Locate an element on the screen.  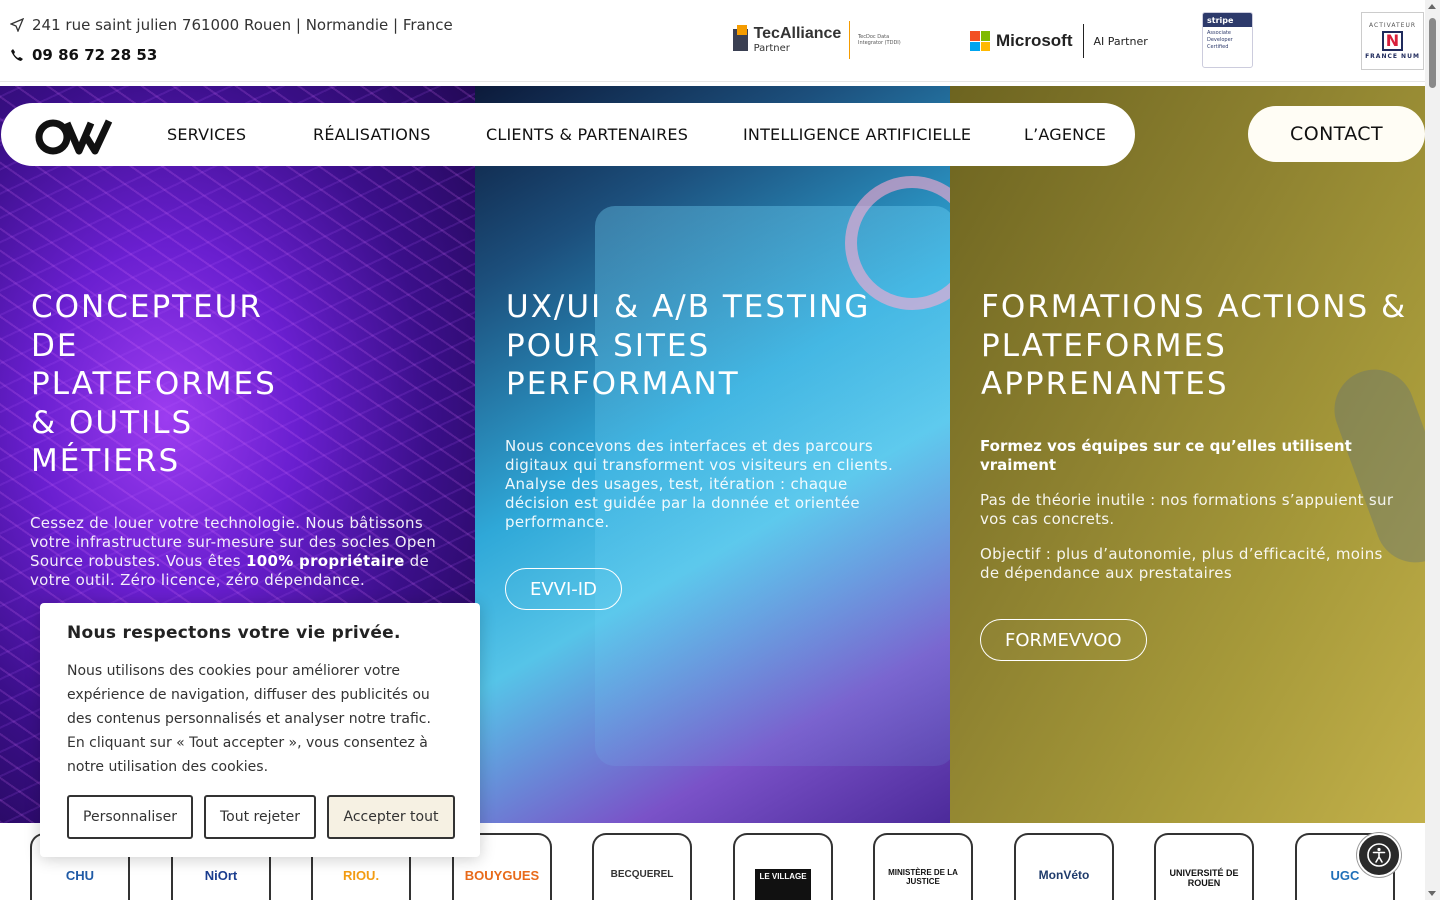
cookie-title: Nous respectons votre vie privée. is located at coordinates (234, 633).